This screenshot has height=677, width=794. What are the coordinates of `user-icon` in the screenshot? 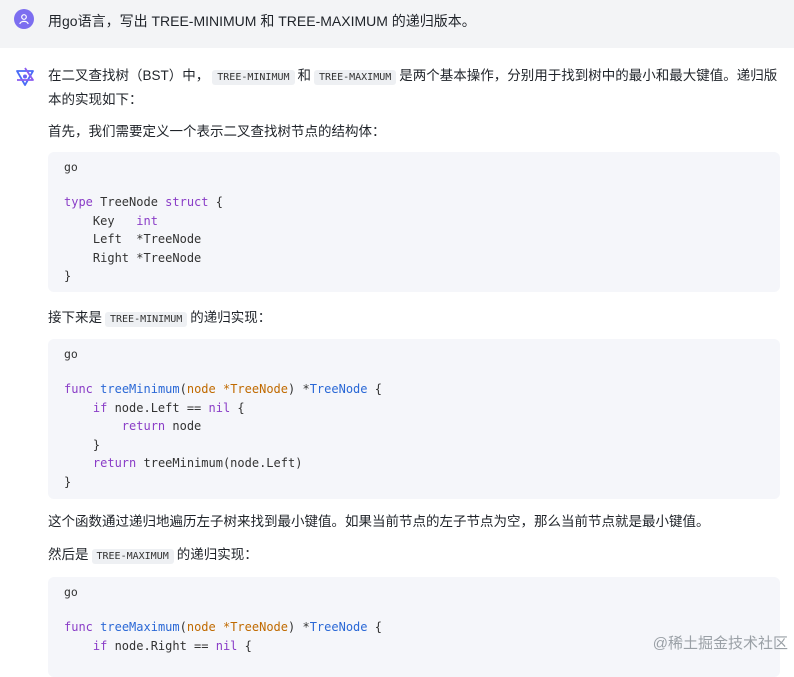 It's located at (24, 19).